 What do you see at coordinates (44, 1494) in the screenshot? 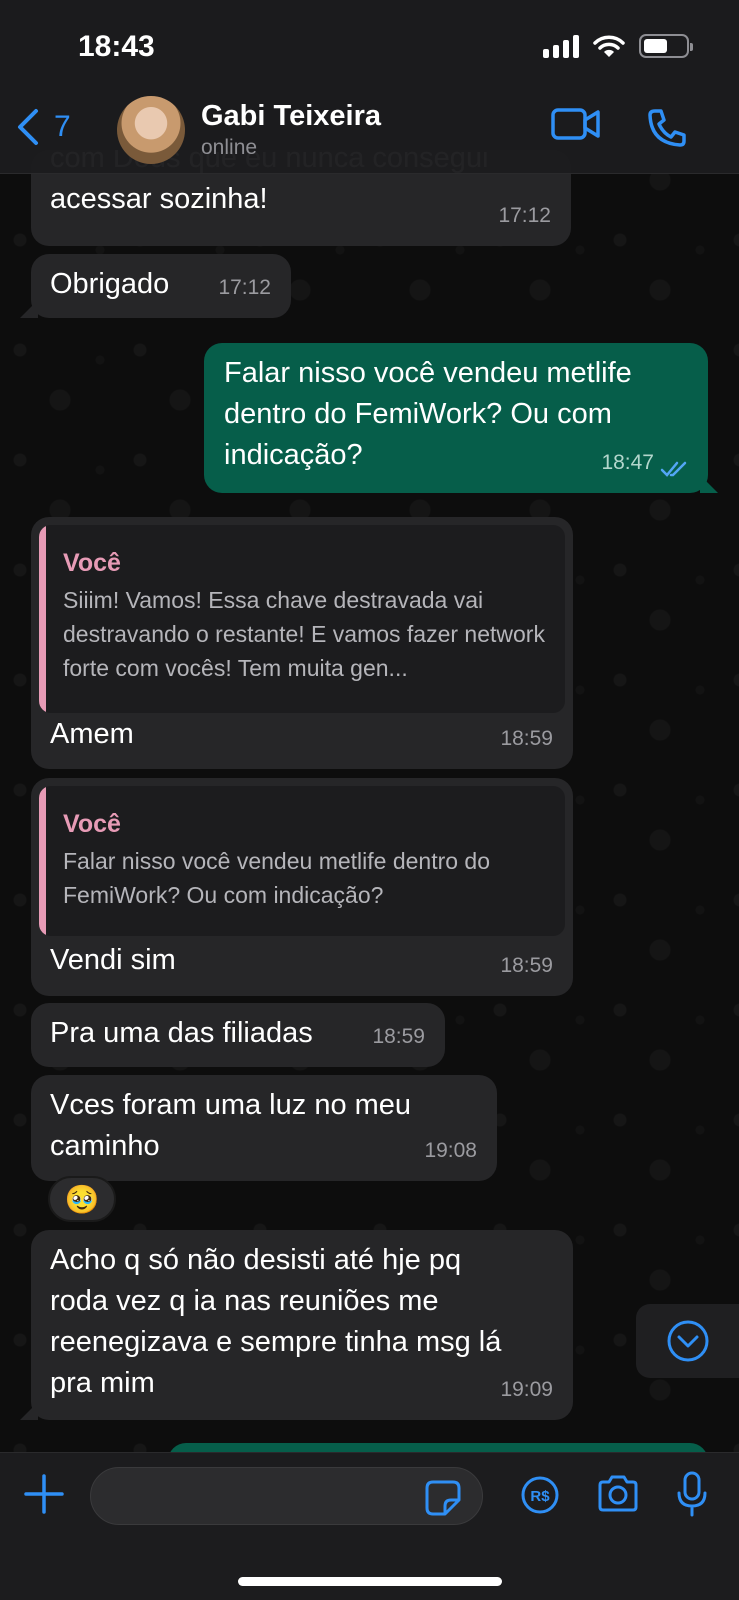
I see `plus-icon` at bounding box center [44, 1494].